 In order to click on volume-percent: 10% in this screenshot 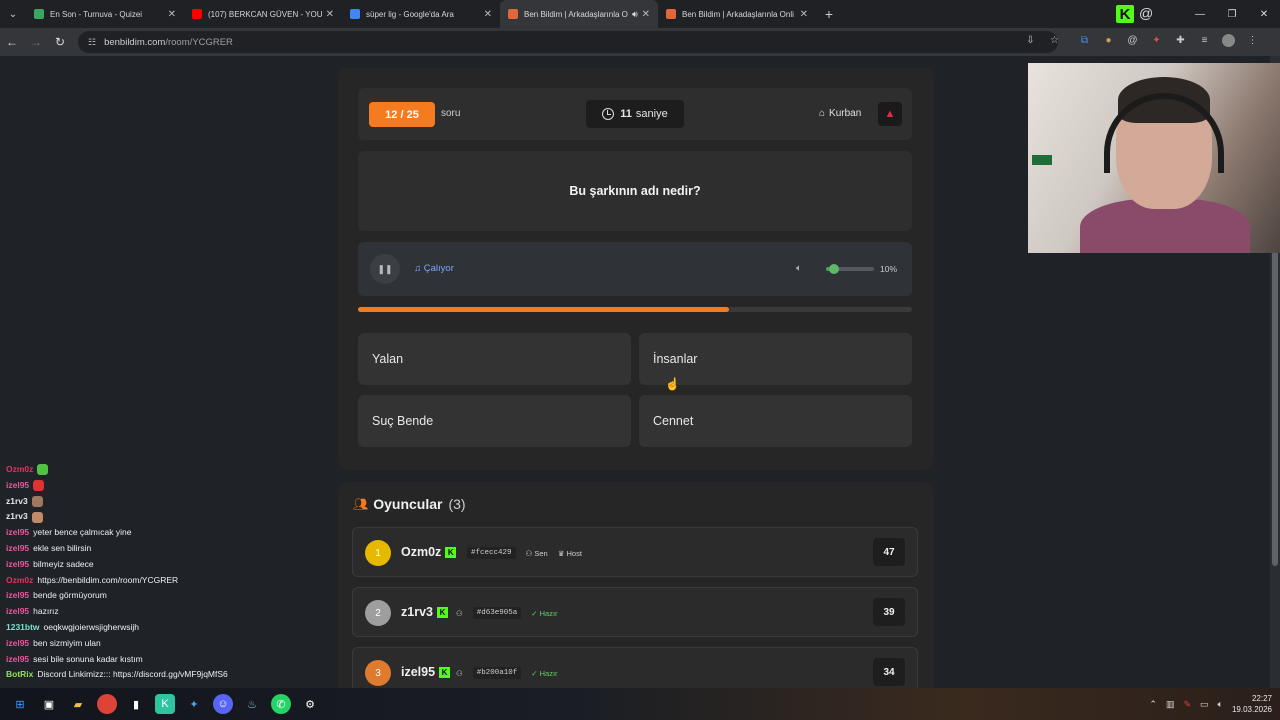, I will do `click(889, 269)`.